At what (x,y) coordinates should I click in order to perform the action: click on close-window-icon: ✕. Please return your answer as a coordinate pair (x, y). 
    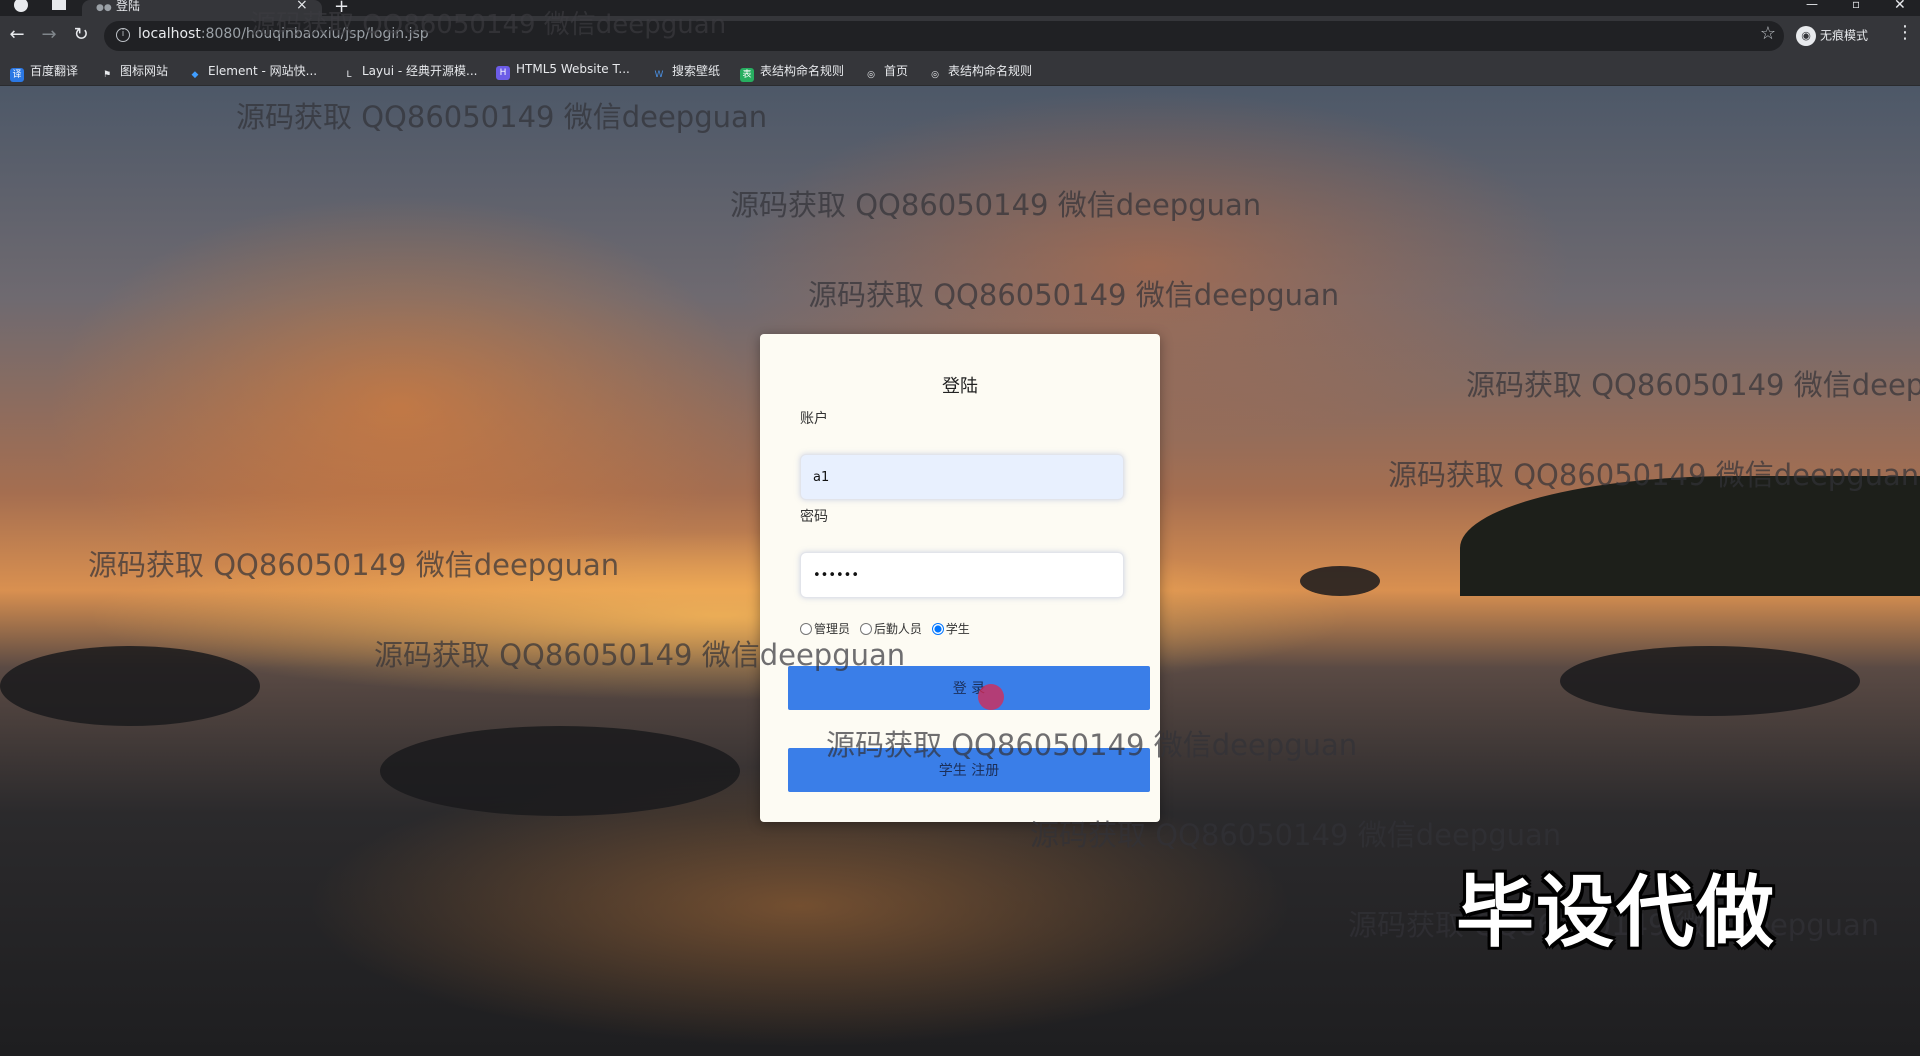
    Looking at the image, I should click on (1900, 6).